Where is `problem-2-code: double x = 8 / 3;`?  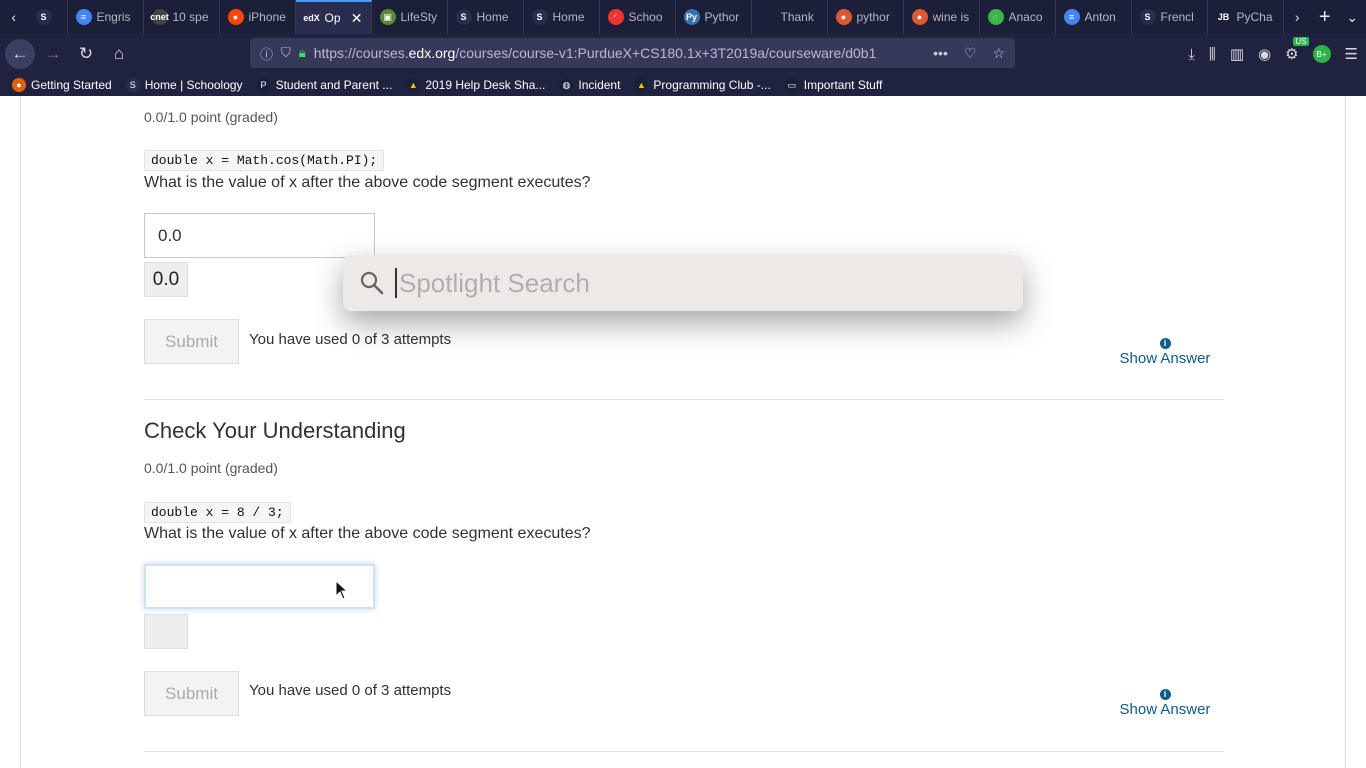 problem-2-code: double x = 8 / 3; is located at coordinates (684, 512).